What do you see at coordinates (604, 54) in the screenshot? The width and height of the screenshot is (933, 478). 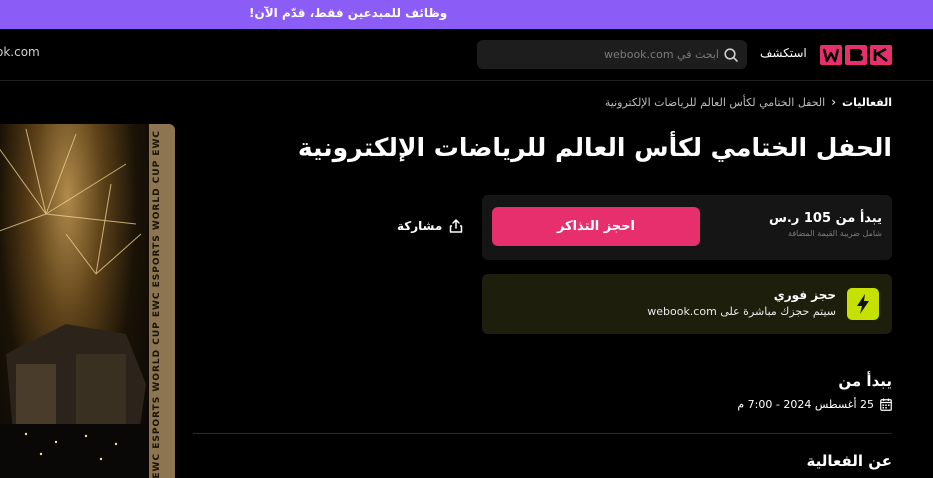 I see `search-input` at bounding box center [604, 54].